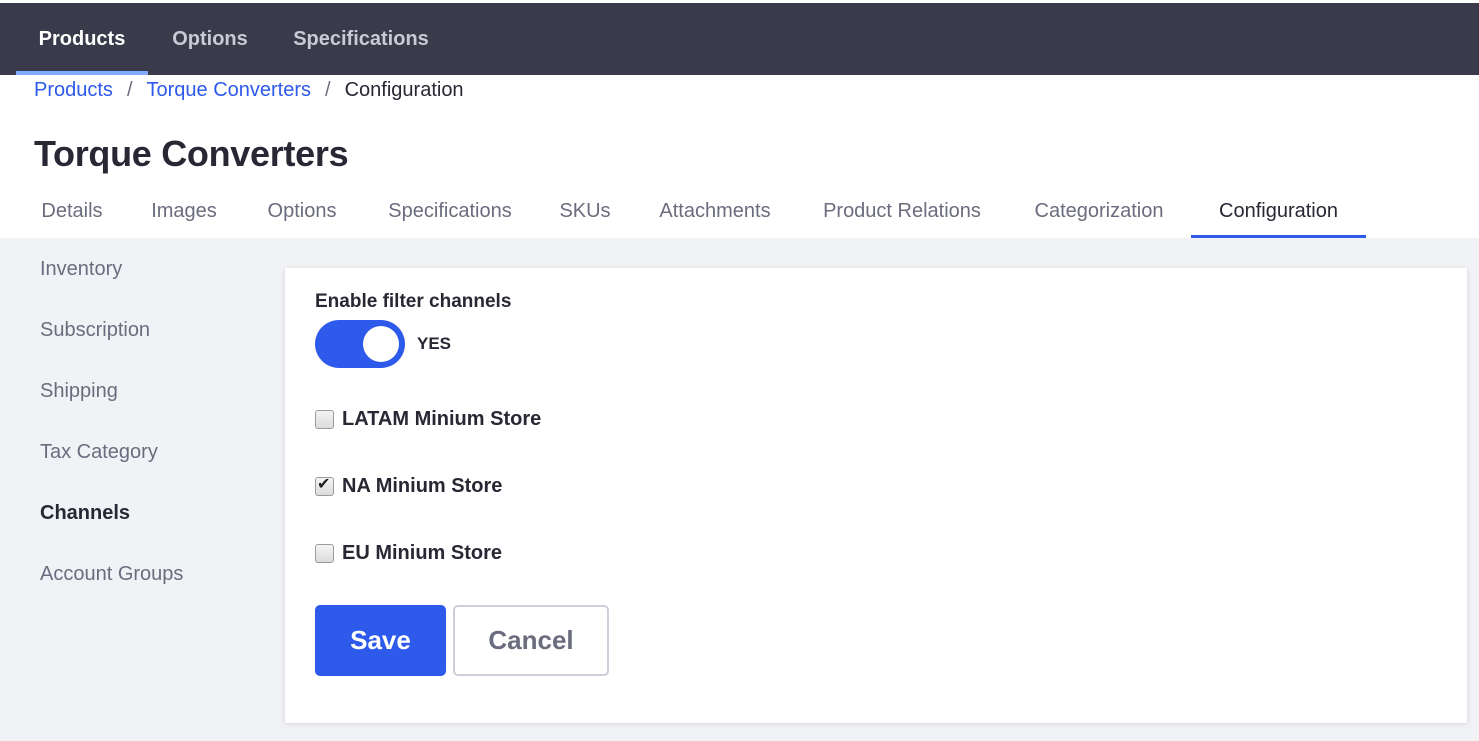 The width and height of the screenshot is (1479, 741). What do you see at coordinates (191, 153) in the screenshot?
I see `page-title: Torque Converters` at bounding box center [191, 153].